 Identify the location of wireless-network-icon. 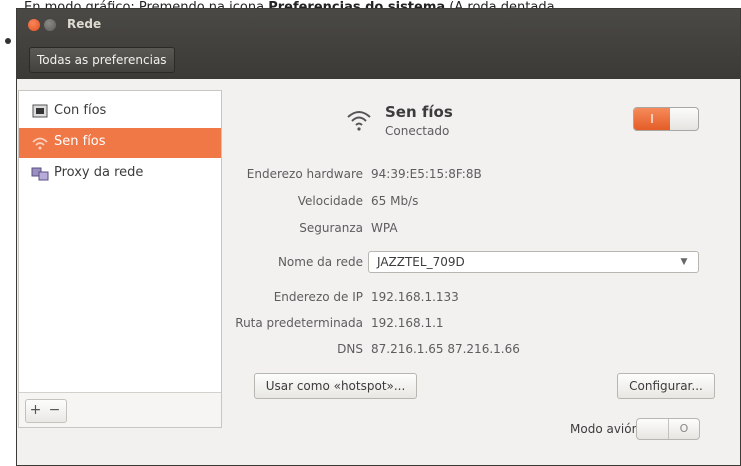
(40, 143).